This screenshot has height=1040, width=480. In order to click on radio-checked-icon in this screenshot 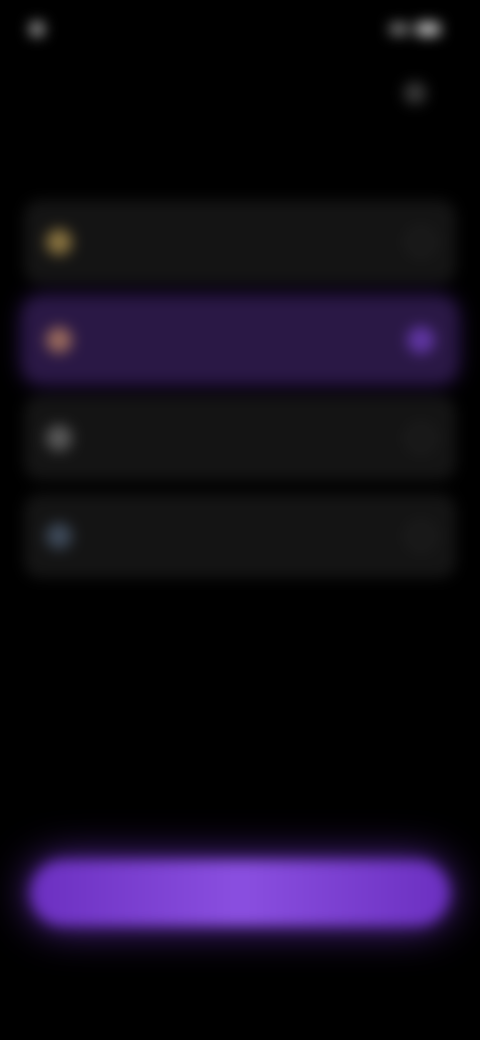, I will do `click(421, 340)`.